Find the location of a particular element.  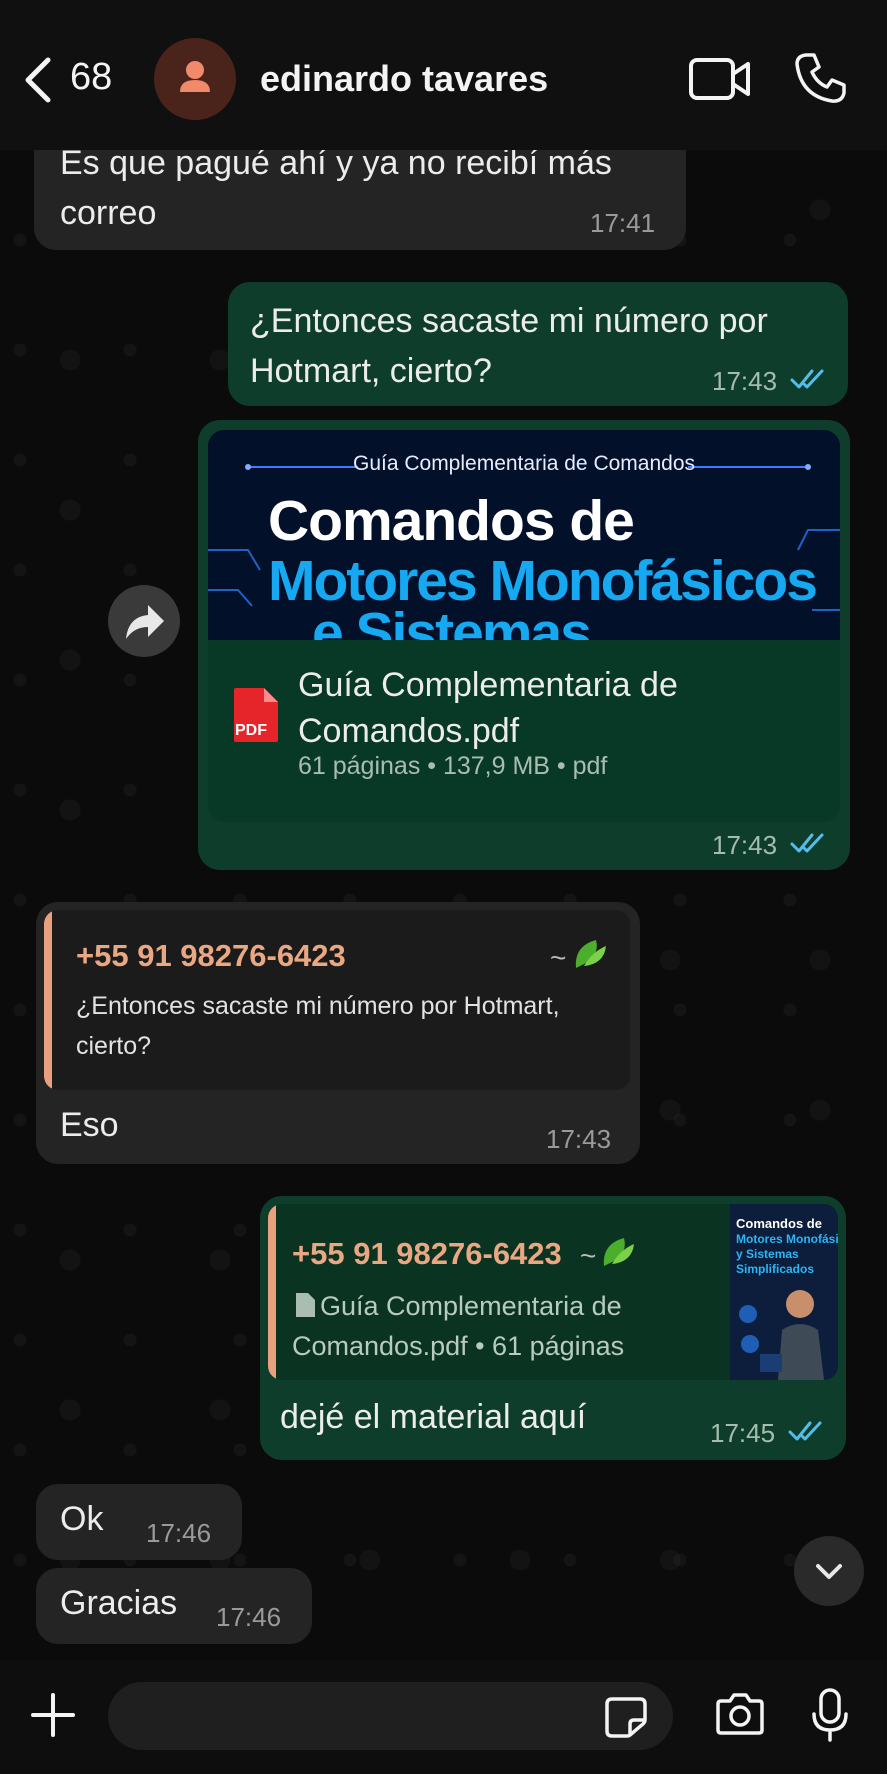

chevron-down-icon is located at coordinates (829, 1571).